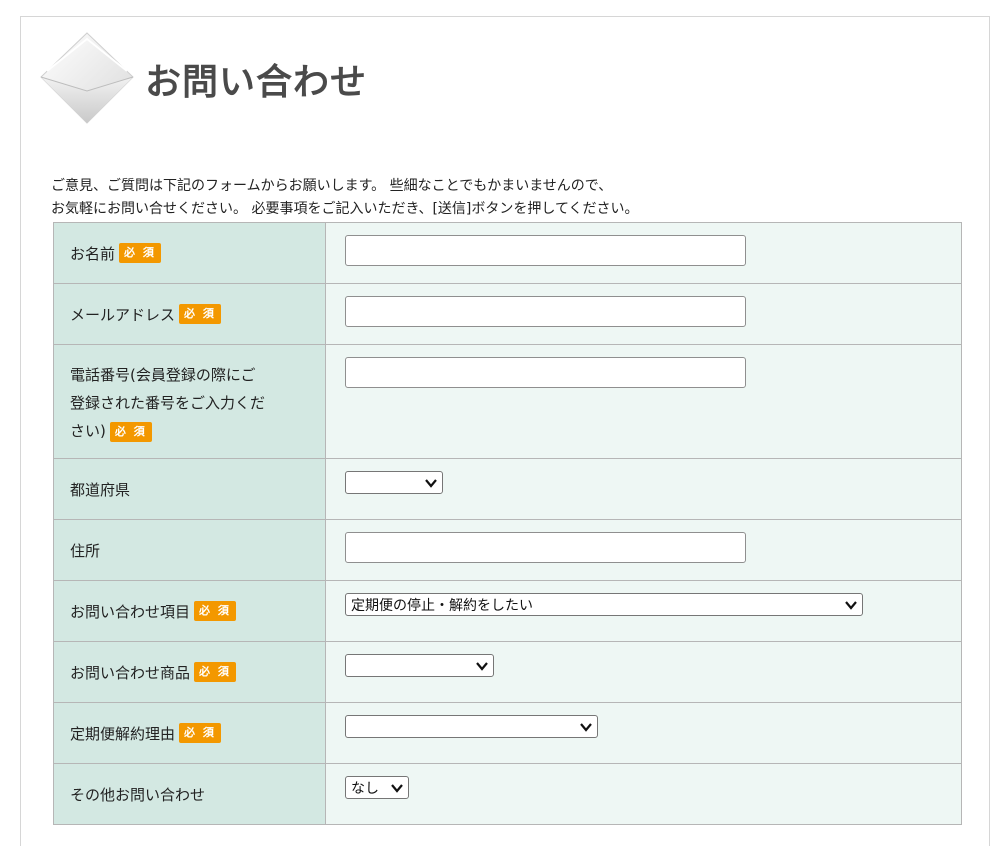 The width and height of the screenshot is (1000, 846). What do you see at coordinates (419, 665) in the screenshot?
I see `inquiry-product-select` at bounding box center [419, 665].